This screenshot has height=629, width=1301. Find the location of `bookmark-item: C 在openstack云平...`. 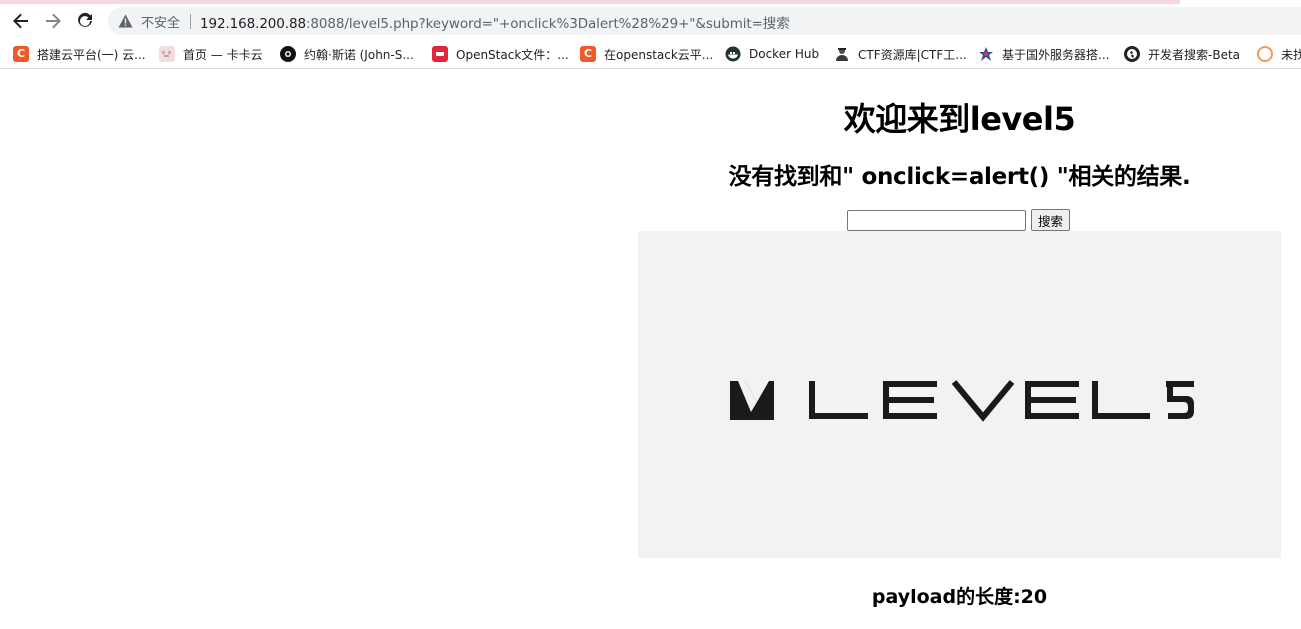

bookmark-item: C 在openstack云平... is located at coordinates (646, 54).